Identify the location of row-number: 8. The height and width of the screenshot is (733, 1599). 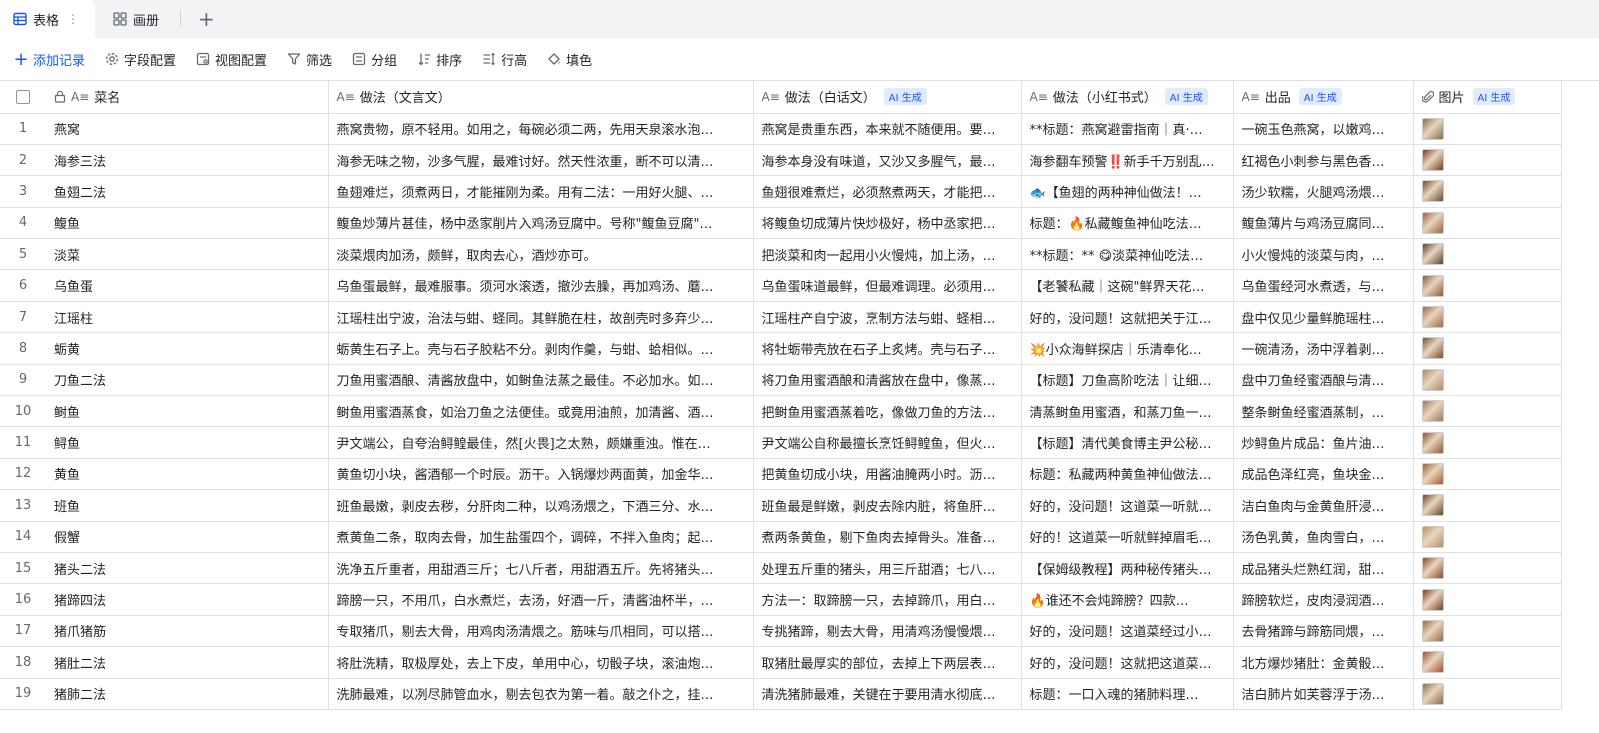
(23, 348).